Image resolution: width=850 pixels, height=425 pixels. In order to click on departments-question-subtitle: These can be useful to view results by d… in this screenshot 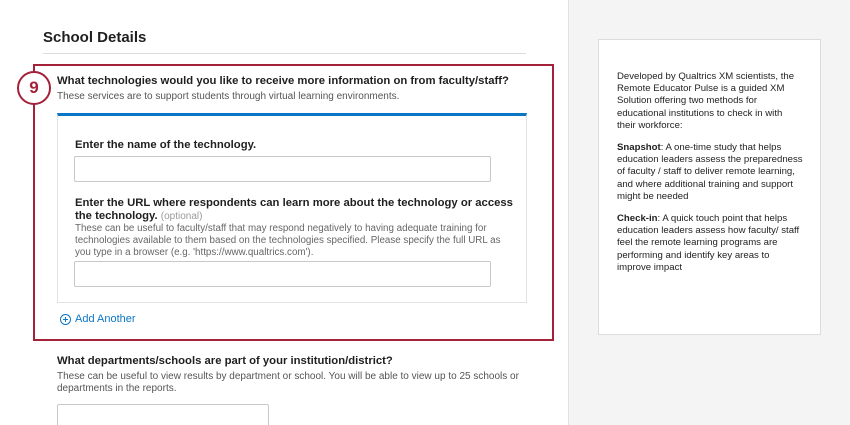, I will do `click(288, 382)`.